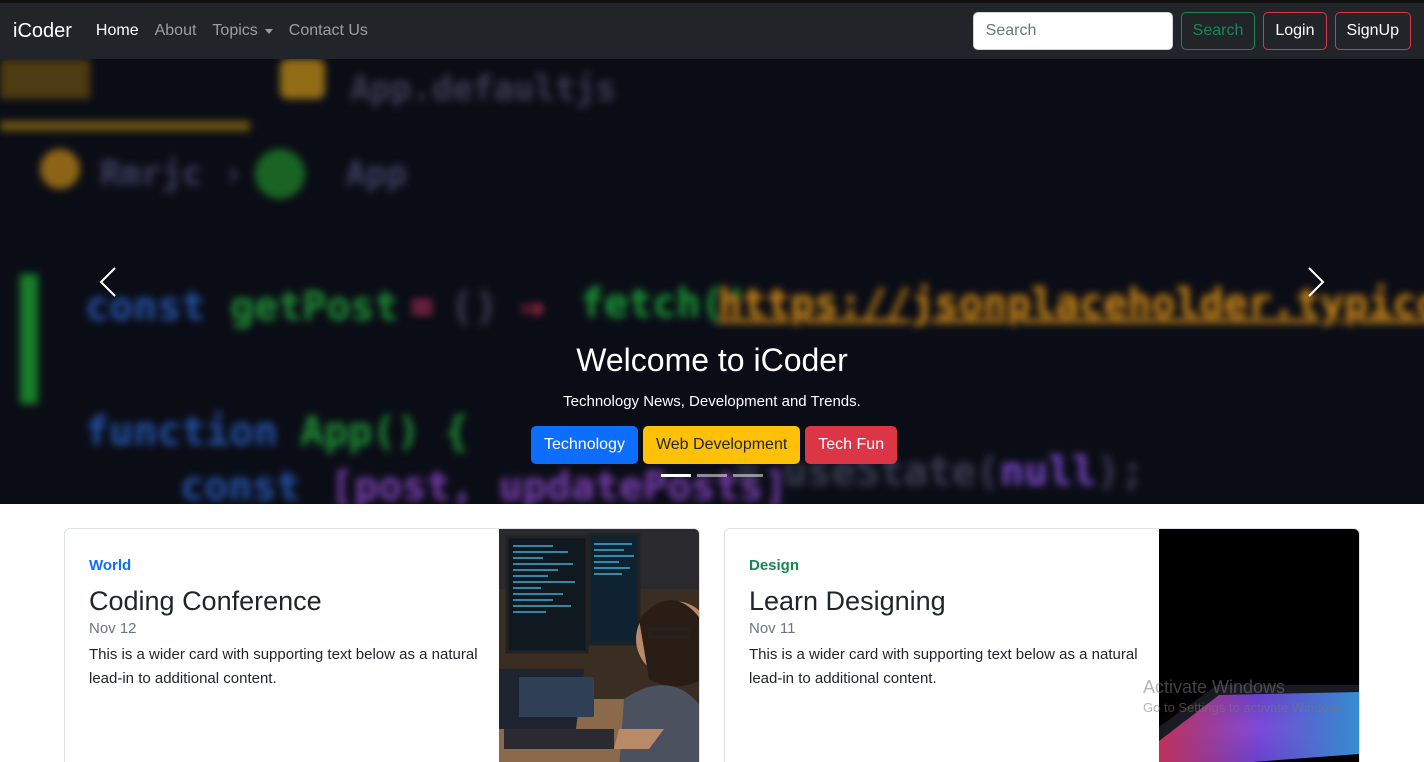  Describe the element at coordinates (774, 565) in the screenshot. I see `card-category: Design` at that location.